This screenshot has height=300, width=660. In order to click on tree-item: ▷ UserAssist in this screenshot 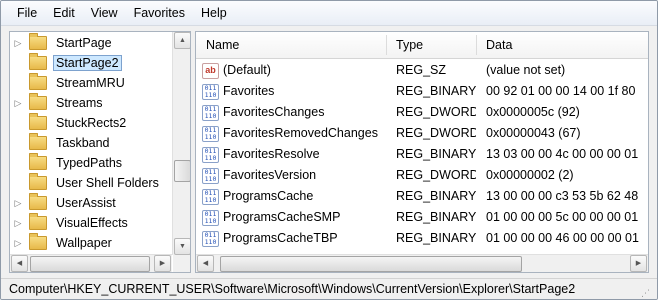, I will do `click(90, 203)`.